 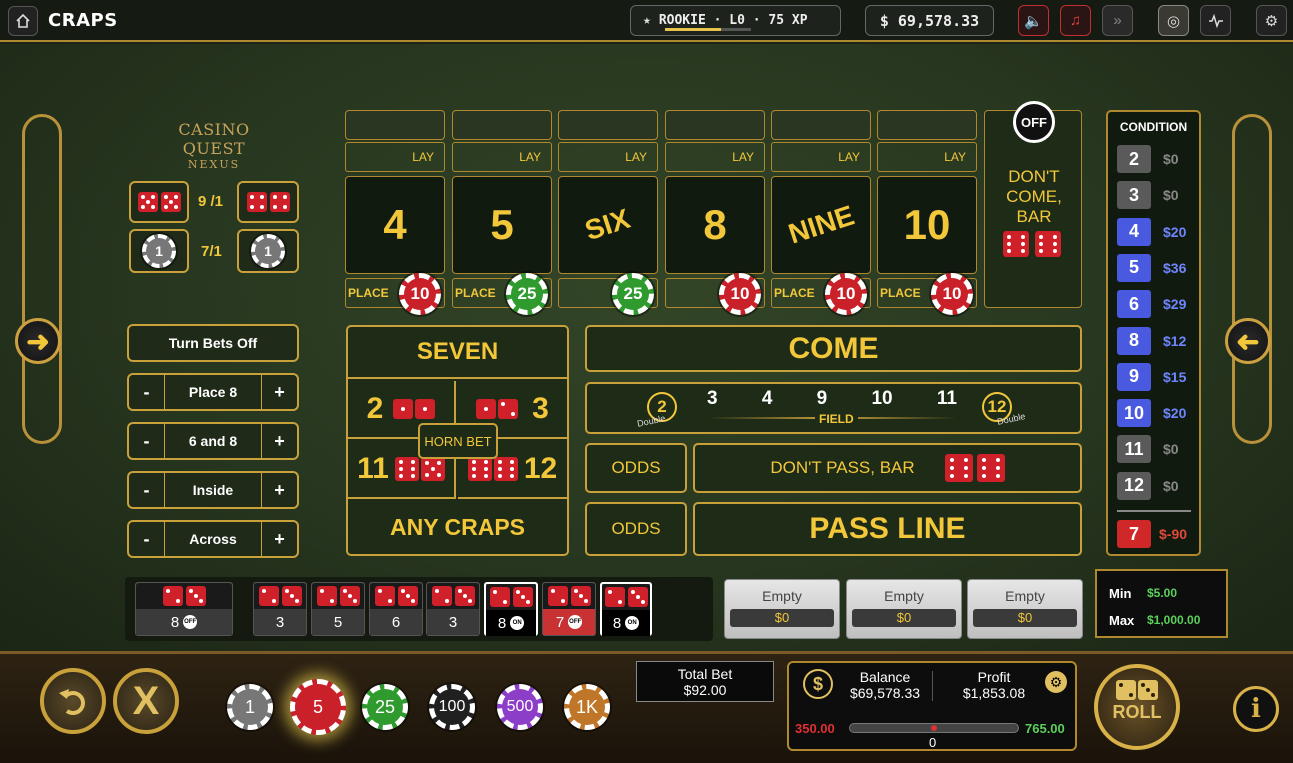 What do you see at coordinates (815, 728) in the screenshot?
I see `range-low: 350.00` at bounding box center [815, 728].